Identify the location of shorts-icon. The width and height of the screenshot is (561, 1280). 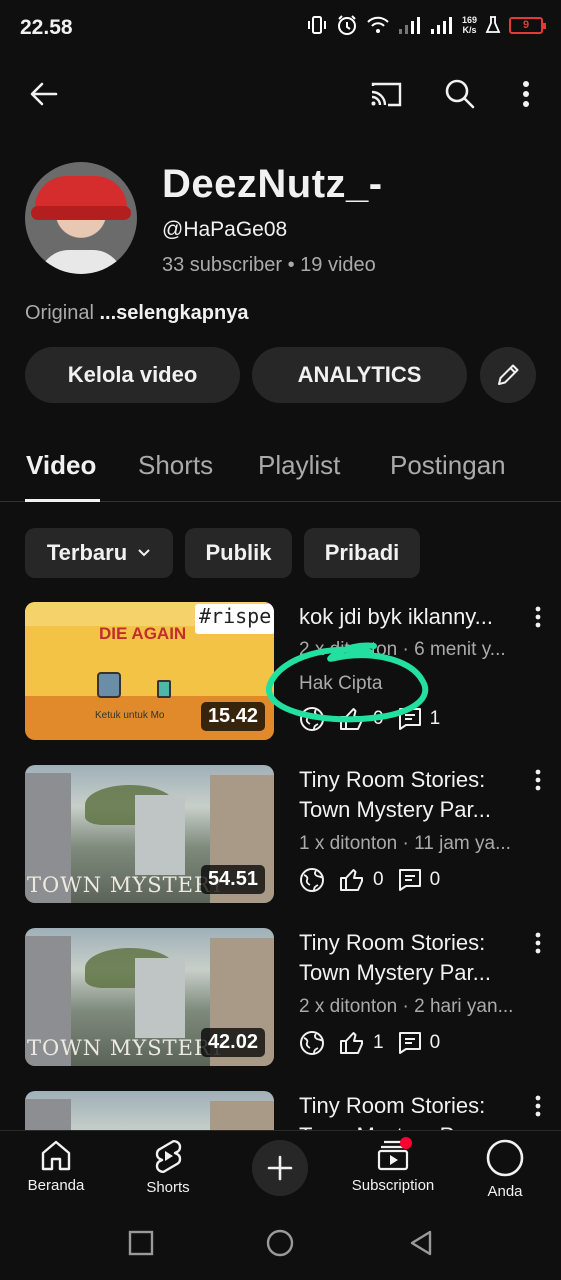
(168, 1156).